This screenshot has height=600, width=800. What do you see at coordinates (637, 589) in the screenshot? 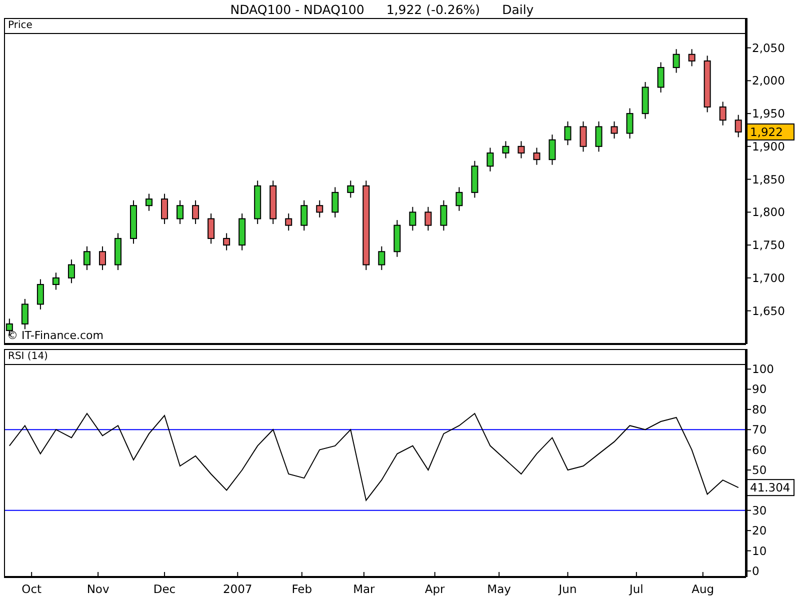
I see `axis-label: Jul` at bounding box center [637, 589].